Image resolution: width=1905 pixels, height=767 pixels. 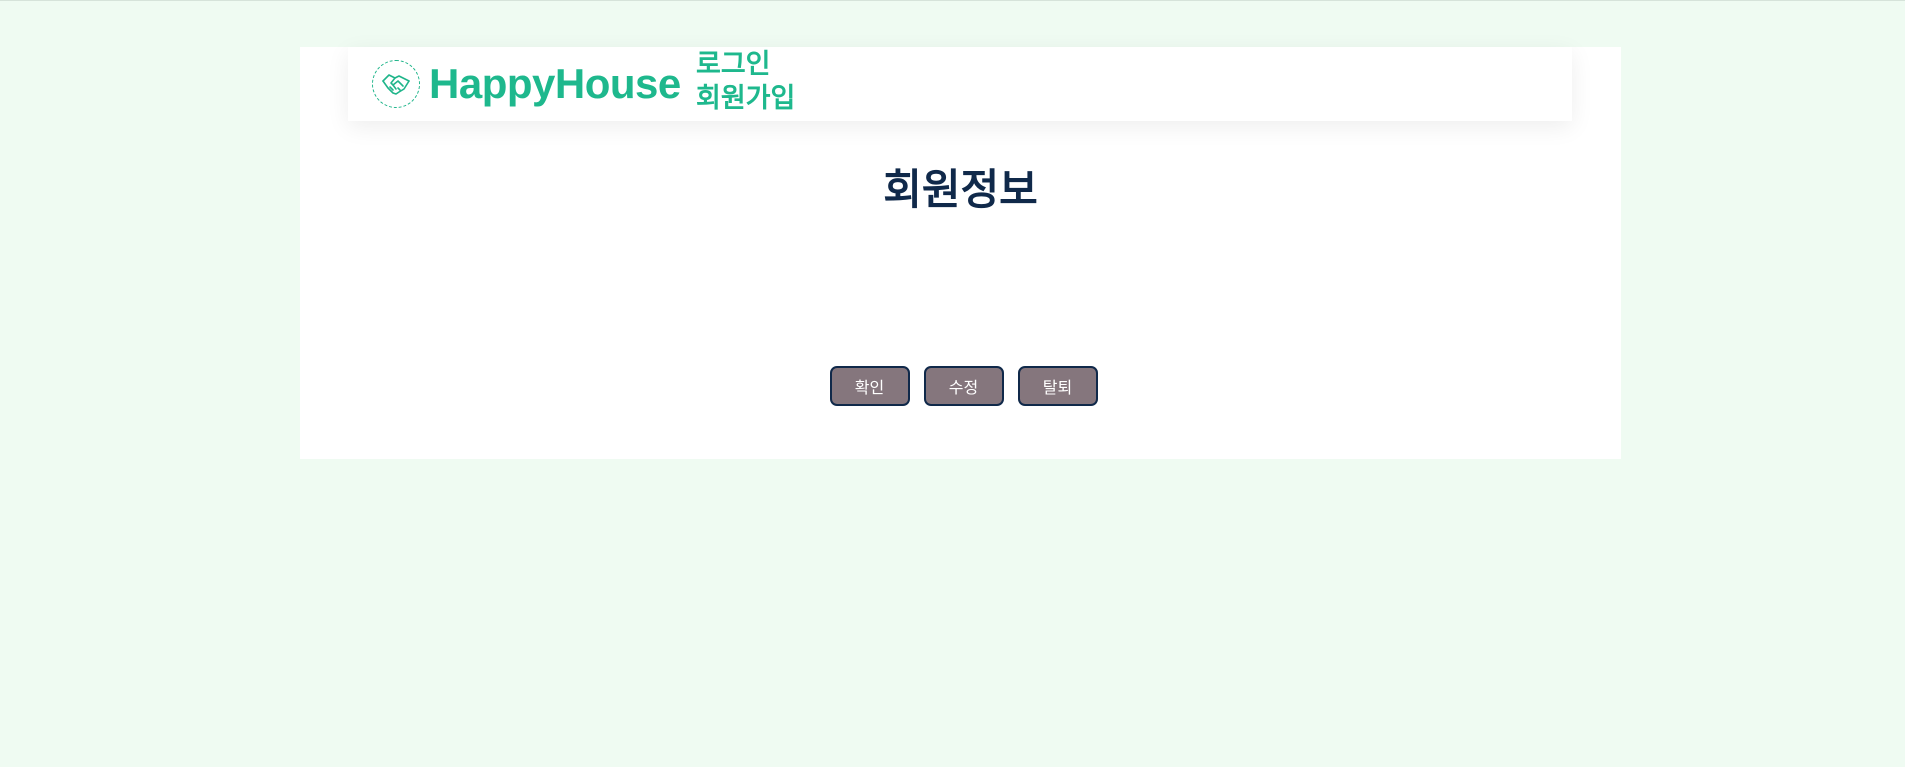 I want to click on navbar: HappyHouse 로그인 회원가입, so click(x=960, y=84).